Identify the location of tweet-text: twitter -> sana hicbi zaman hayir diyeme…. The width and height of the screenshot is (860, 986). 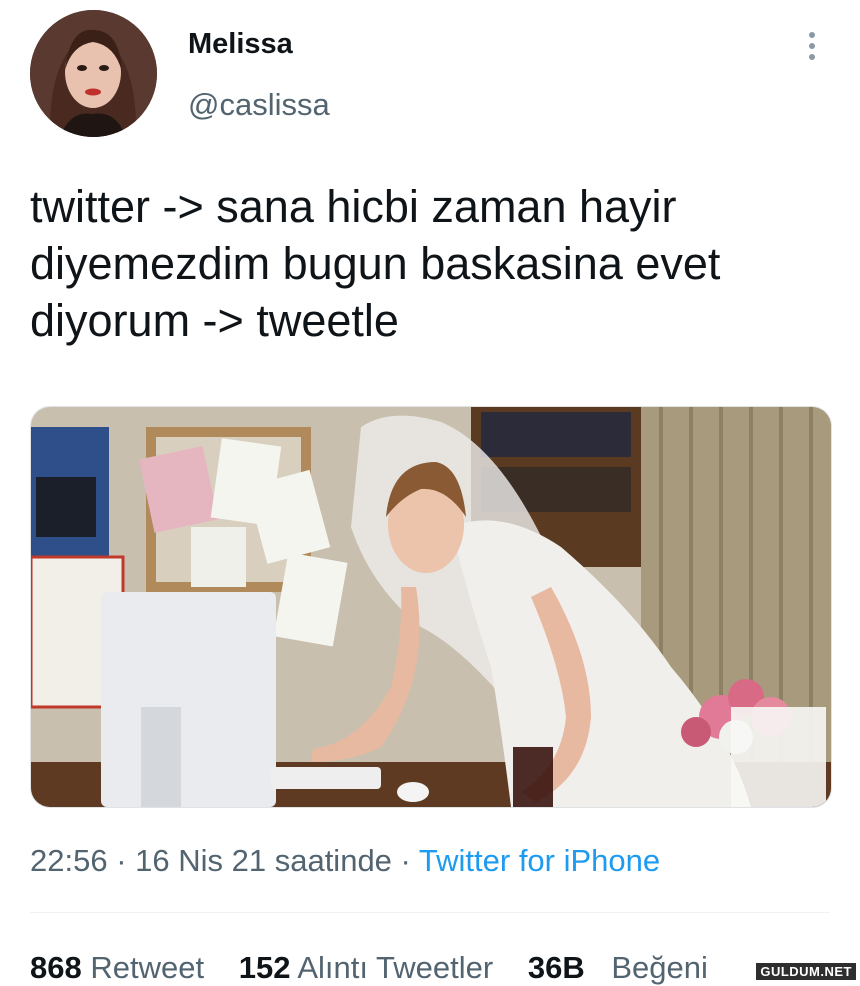
(375, 263).